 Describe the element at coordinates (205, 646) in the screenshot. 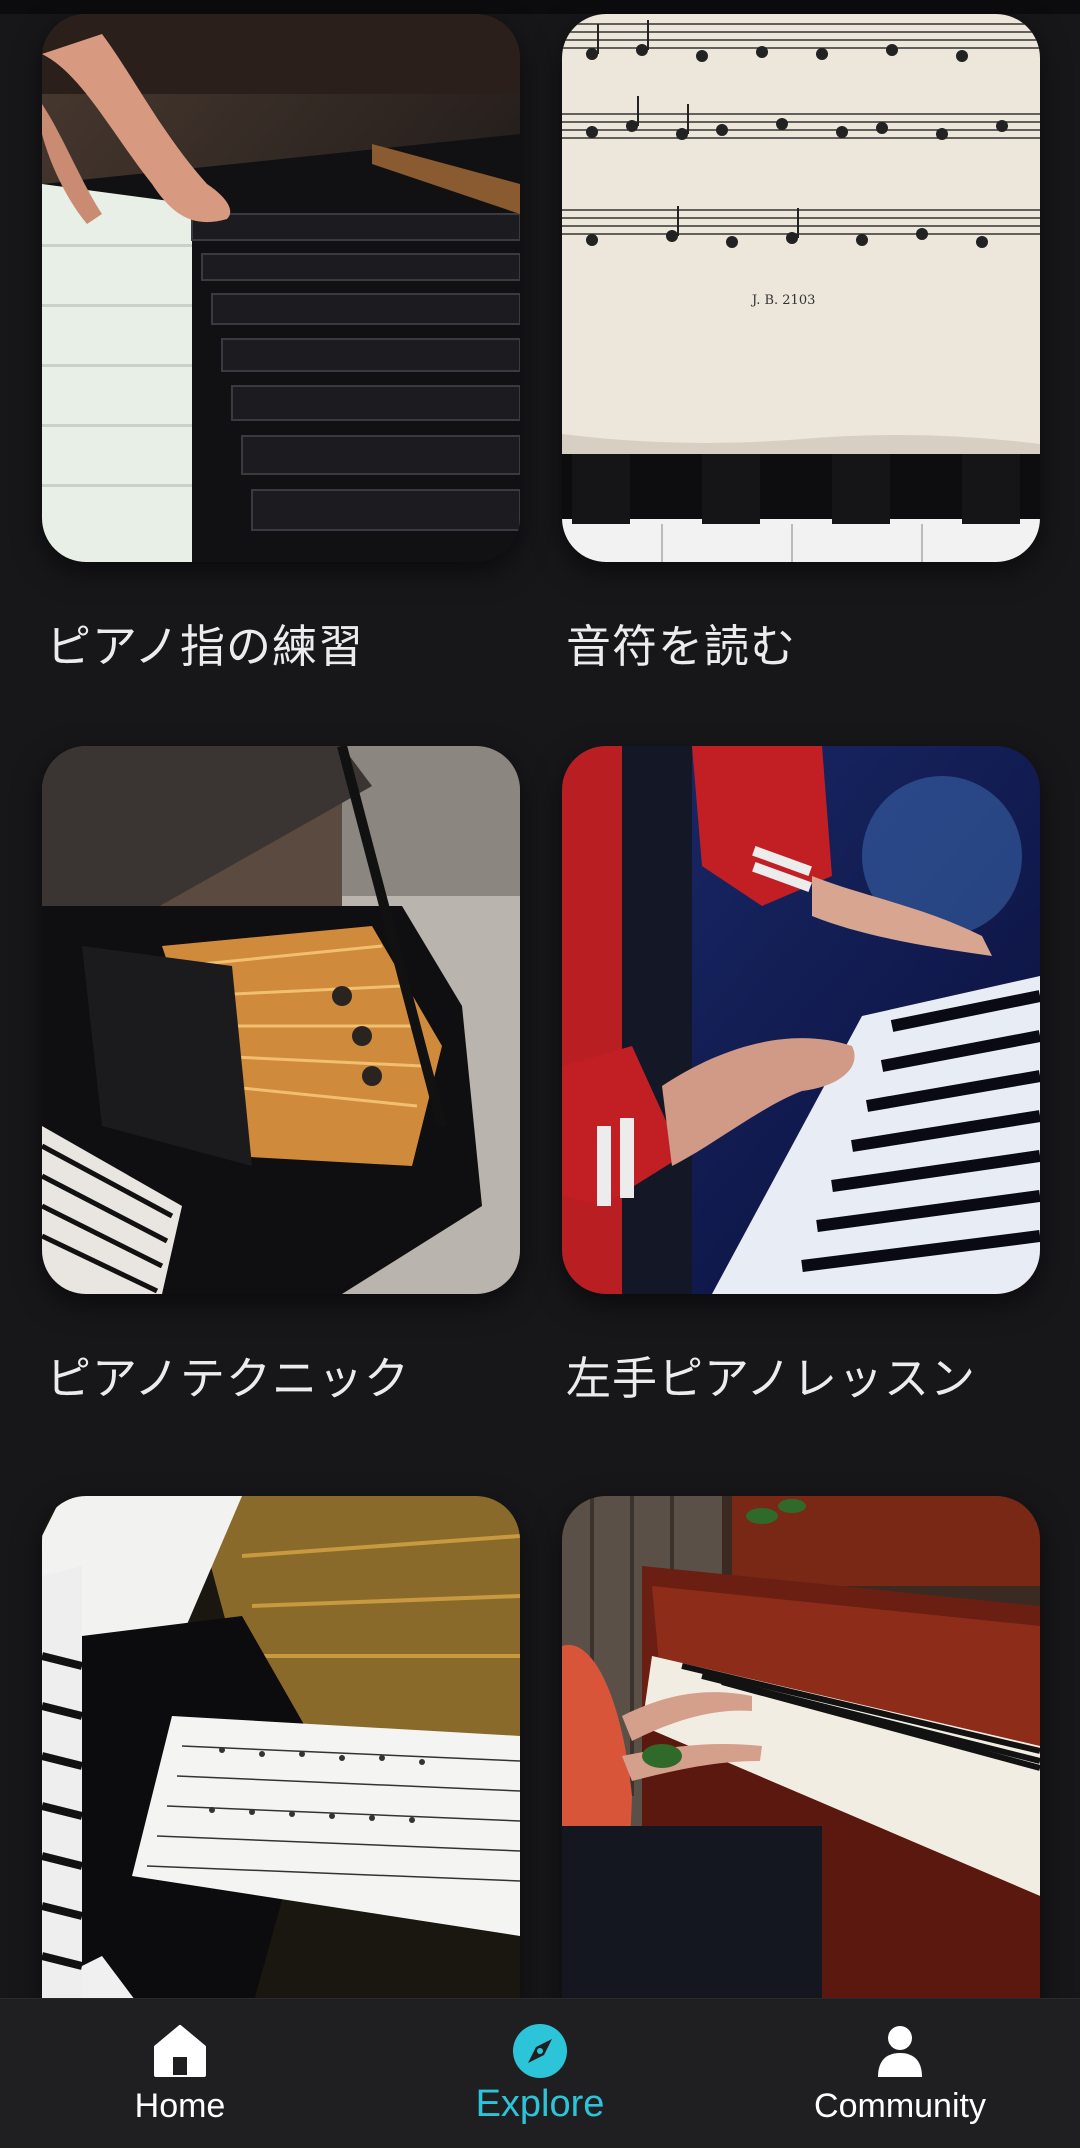

I see `lesson-title: ピアノ指の練習` at that location.